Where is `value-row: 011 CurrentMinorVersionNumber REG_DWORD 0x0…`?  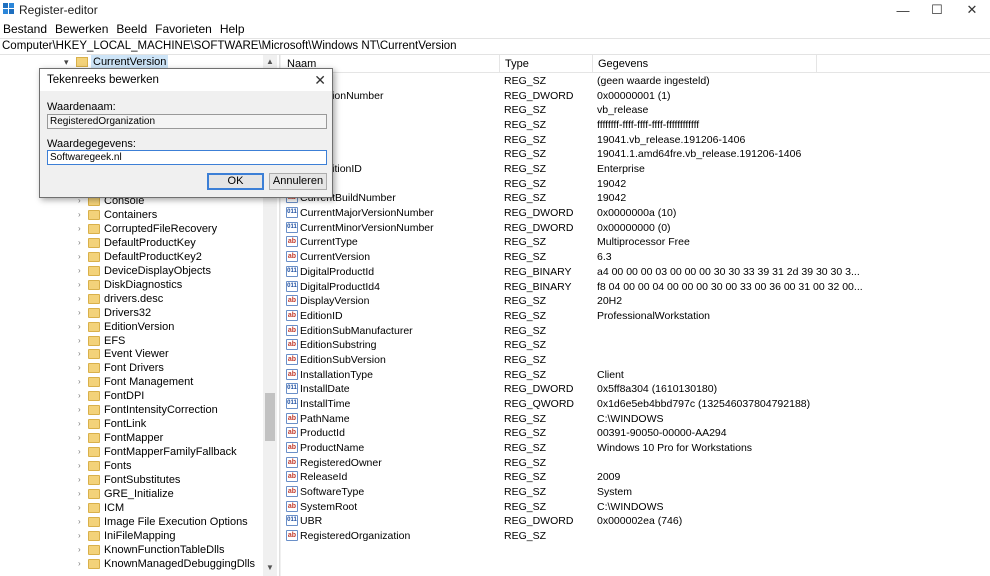 value-row: 011 CurrentMinorVersionNumber REG_DWORD 0x0… is located at coordinates (636, 228).